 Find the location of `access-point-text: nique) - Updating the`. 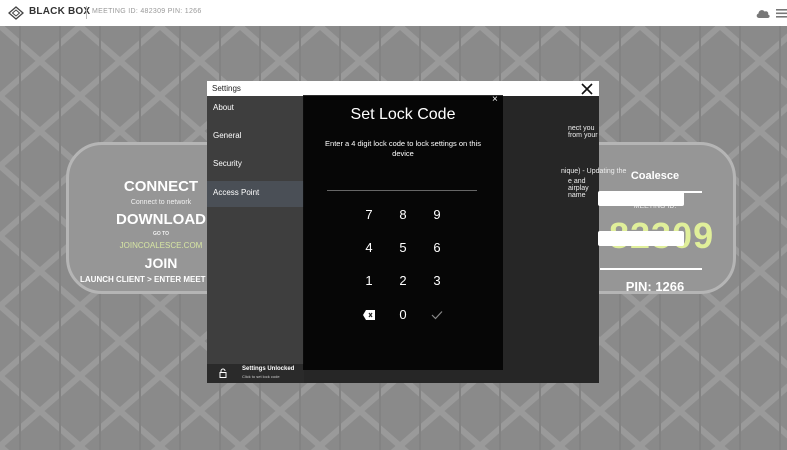

access-point-text: nique) - Updating the is located at coordinates (594, 171).